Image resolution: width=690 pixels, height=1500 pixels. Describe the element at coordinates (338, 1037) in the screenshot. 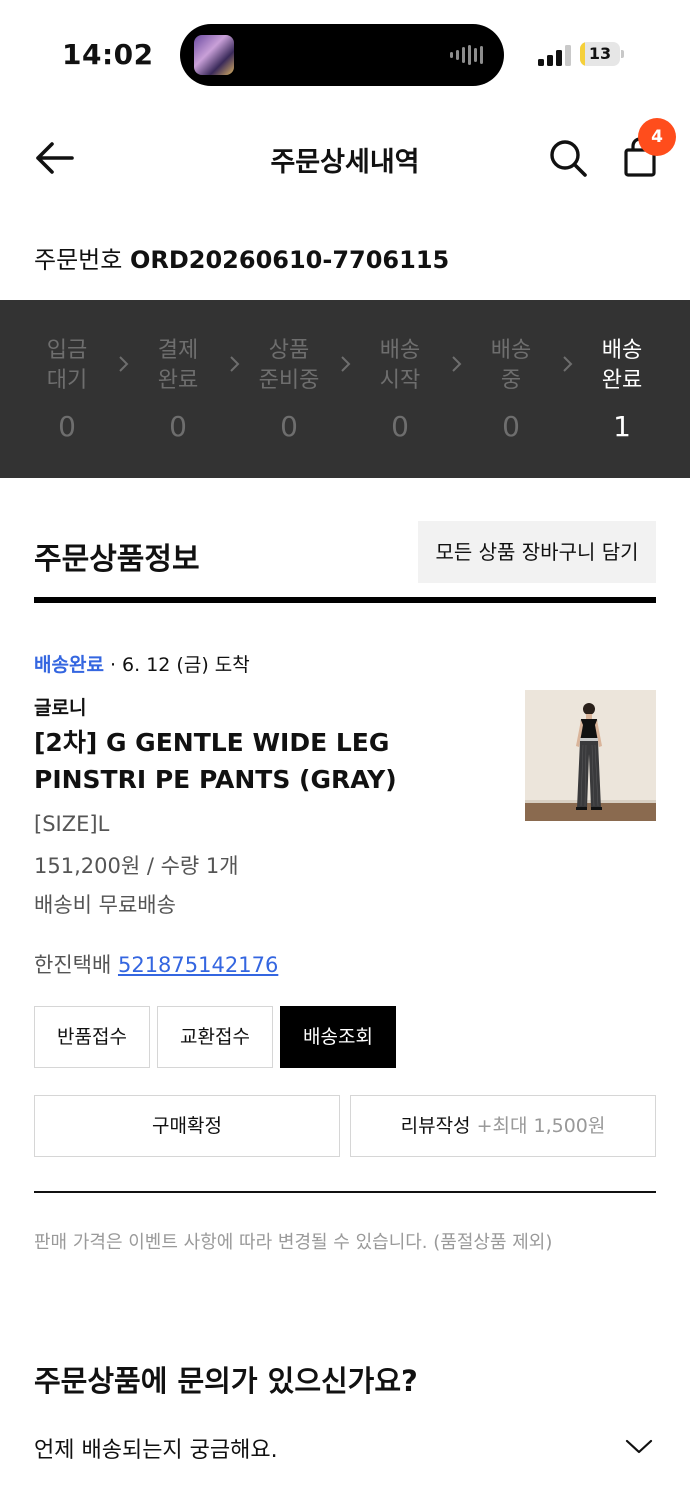

I see `track-shipment-button: 배송조회` at that location.